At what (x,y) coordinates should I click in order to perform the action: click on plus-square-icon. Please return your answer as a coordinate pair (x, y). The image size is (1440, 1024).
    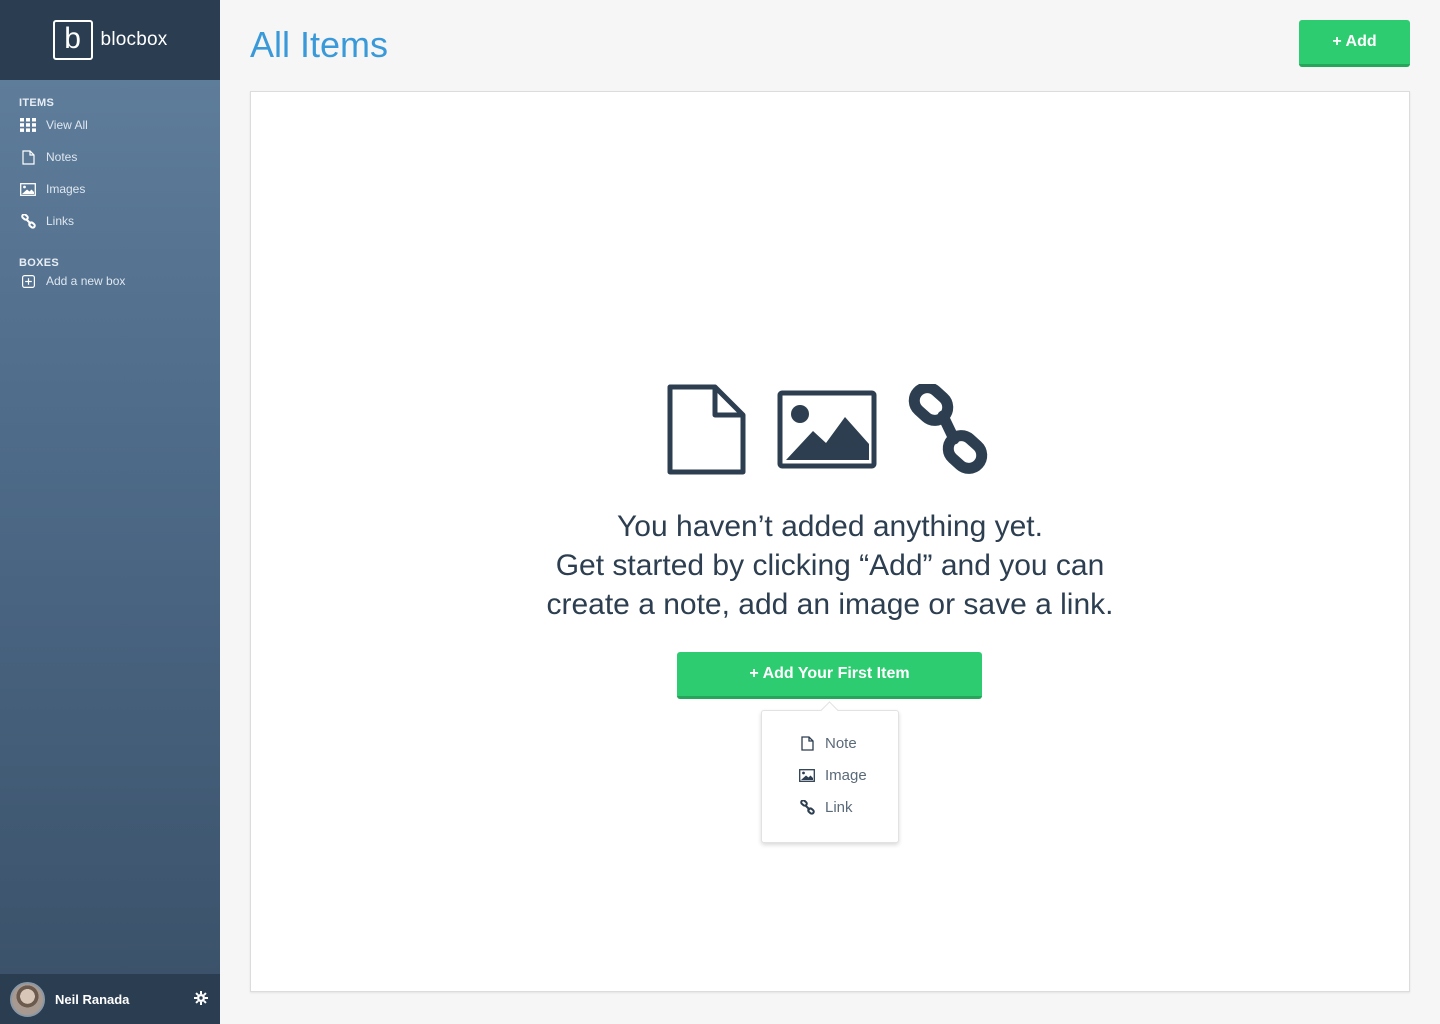
    Looking at the image, I should click on (28, 281).